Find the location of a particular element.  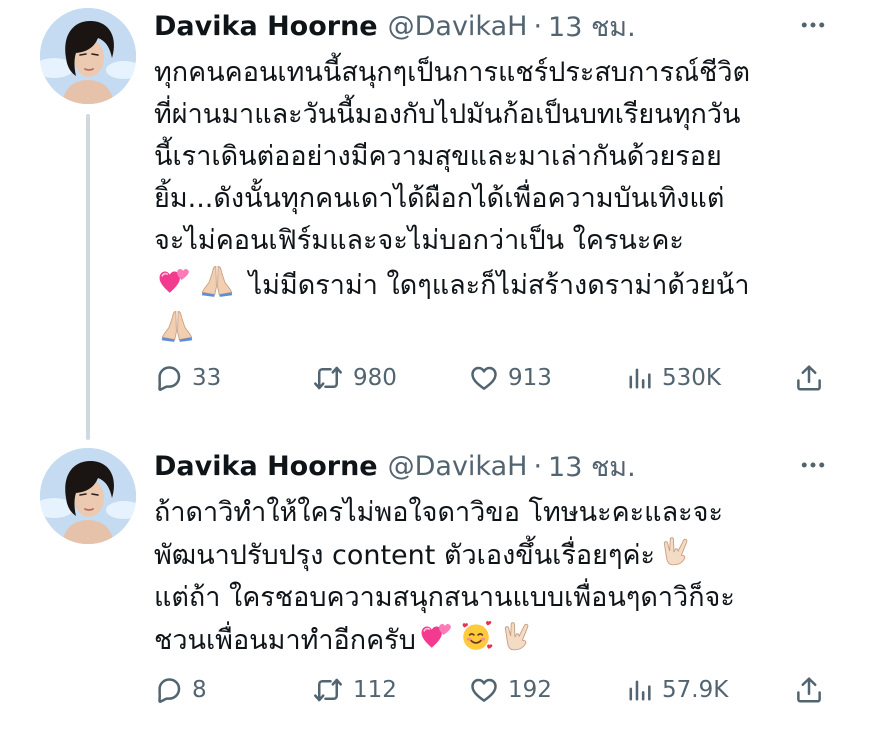

views-button: 530K is located at coordinates (673, 378).